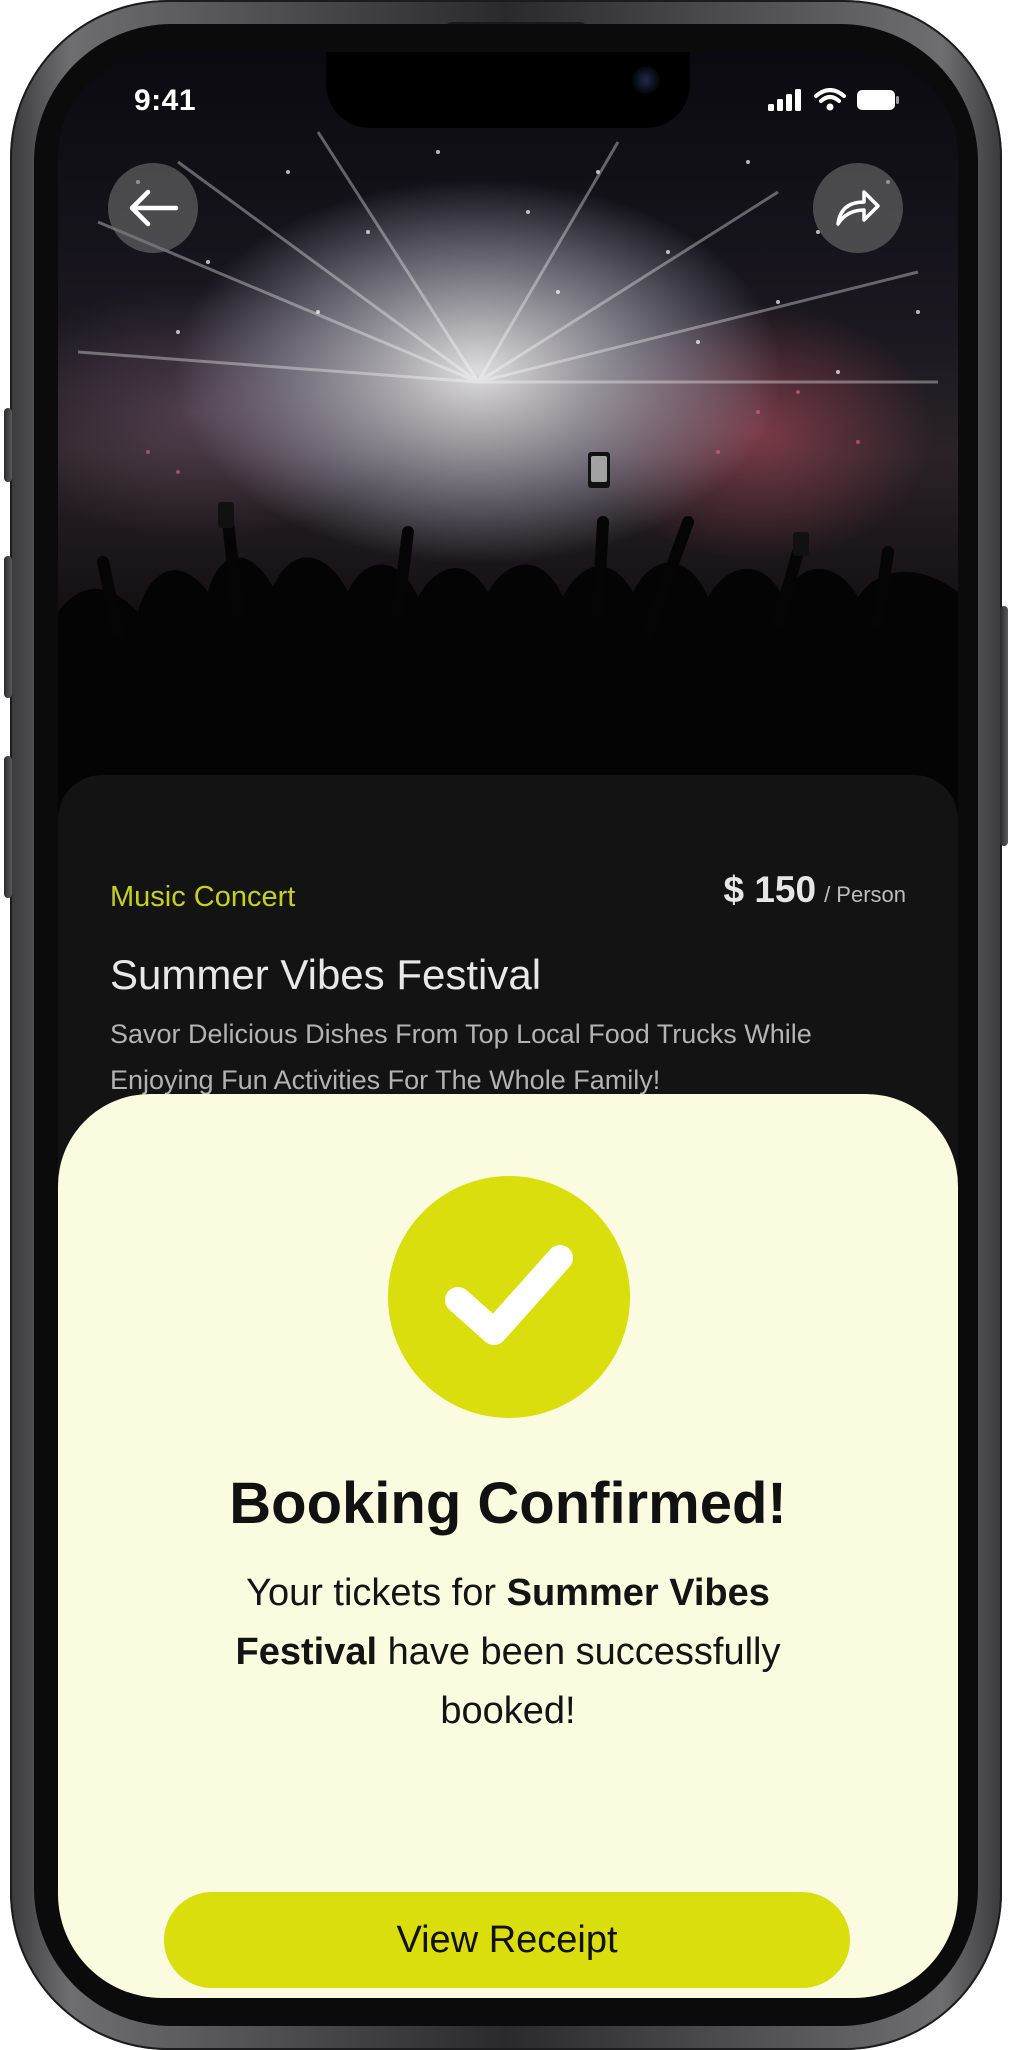 The image size is (1012, 2050). I want to click on front-camera-icon, so click(646, 80).